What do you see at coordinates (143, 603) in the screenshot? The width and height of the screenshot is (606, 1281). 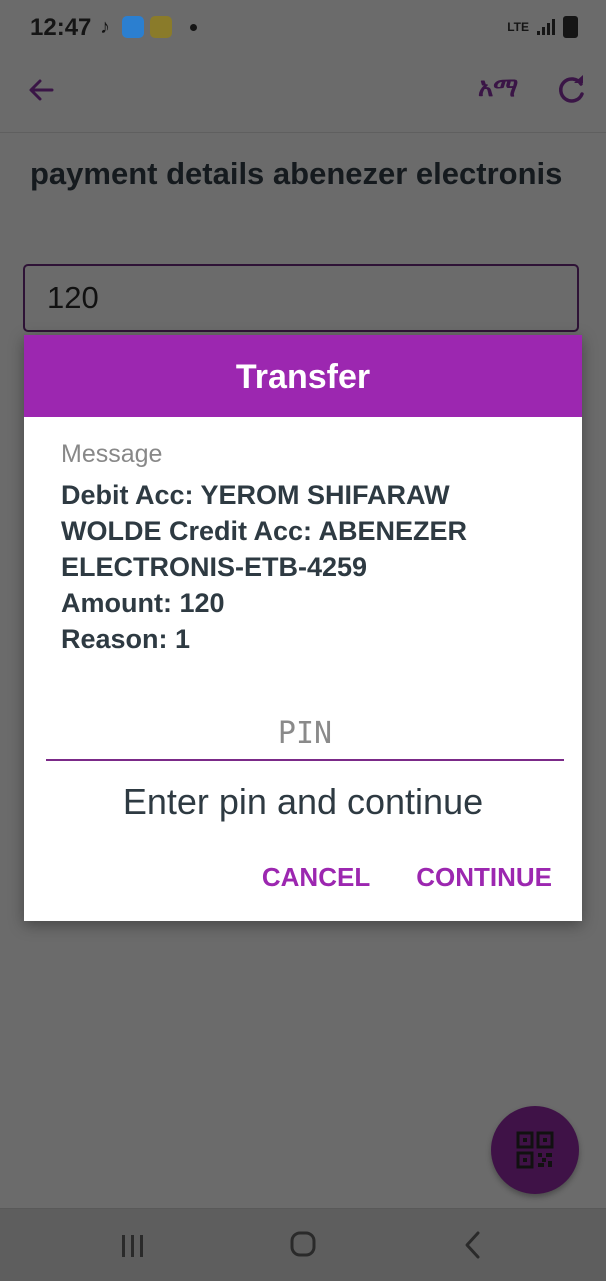 I see `message-line: Amount: 120` at bounding box center [143, 603].